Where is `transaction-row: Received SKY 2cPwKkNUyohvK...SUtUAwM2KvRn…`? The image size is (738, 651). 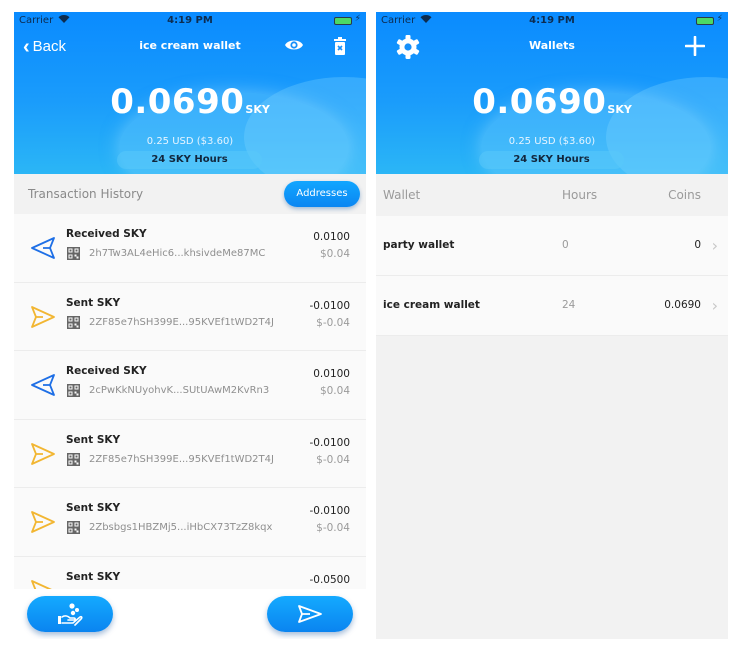 transaction-row: Received SKY 2cPwKkNUyohvK...SUtUAwM2KvRn… is located at coordinates (190, 385).